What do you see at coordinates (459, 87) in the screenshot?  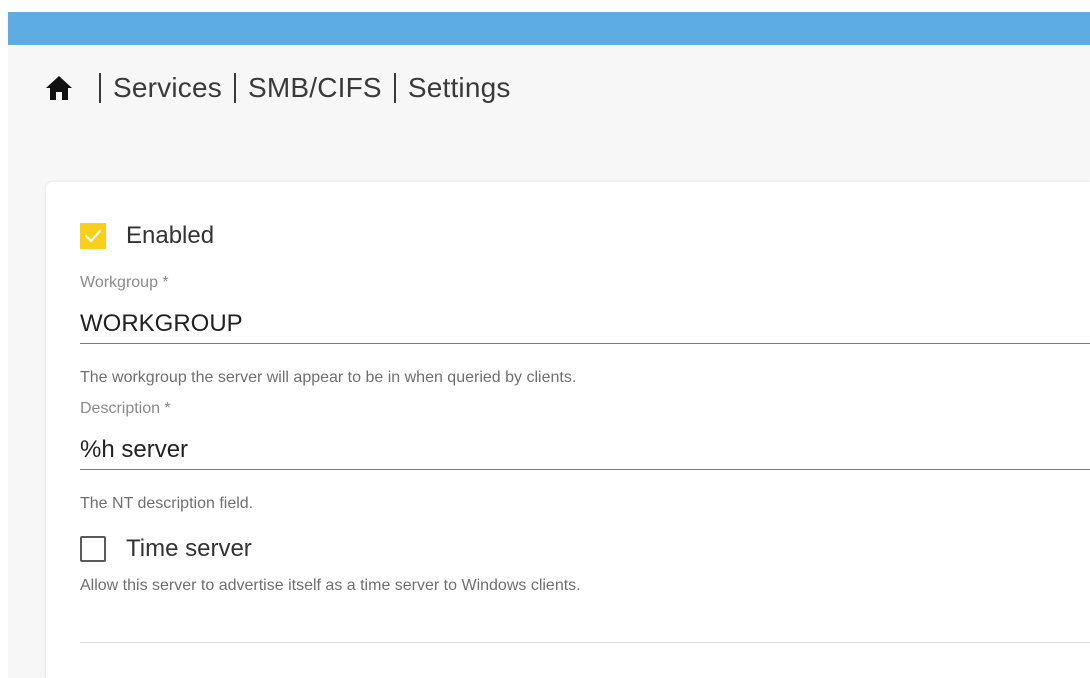 I see `breadcrumb-settings: Settings` at bounding box center [459, 87].